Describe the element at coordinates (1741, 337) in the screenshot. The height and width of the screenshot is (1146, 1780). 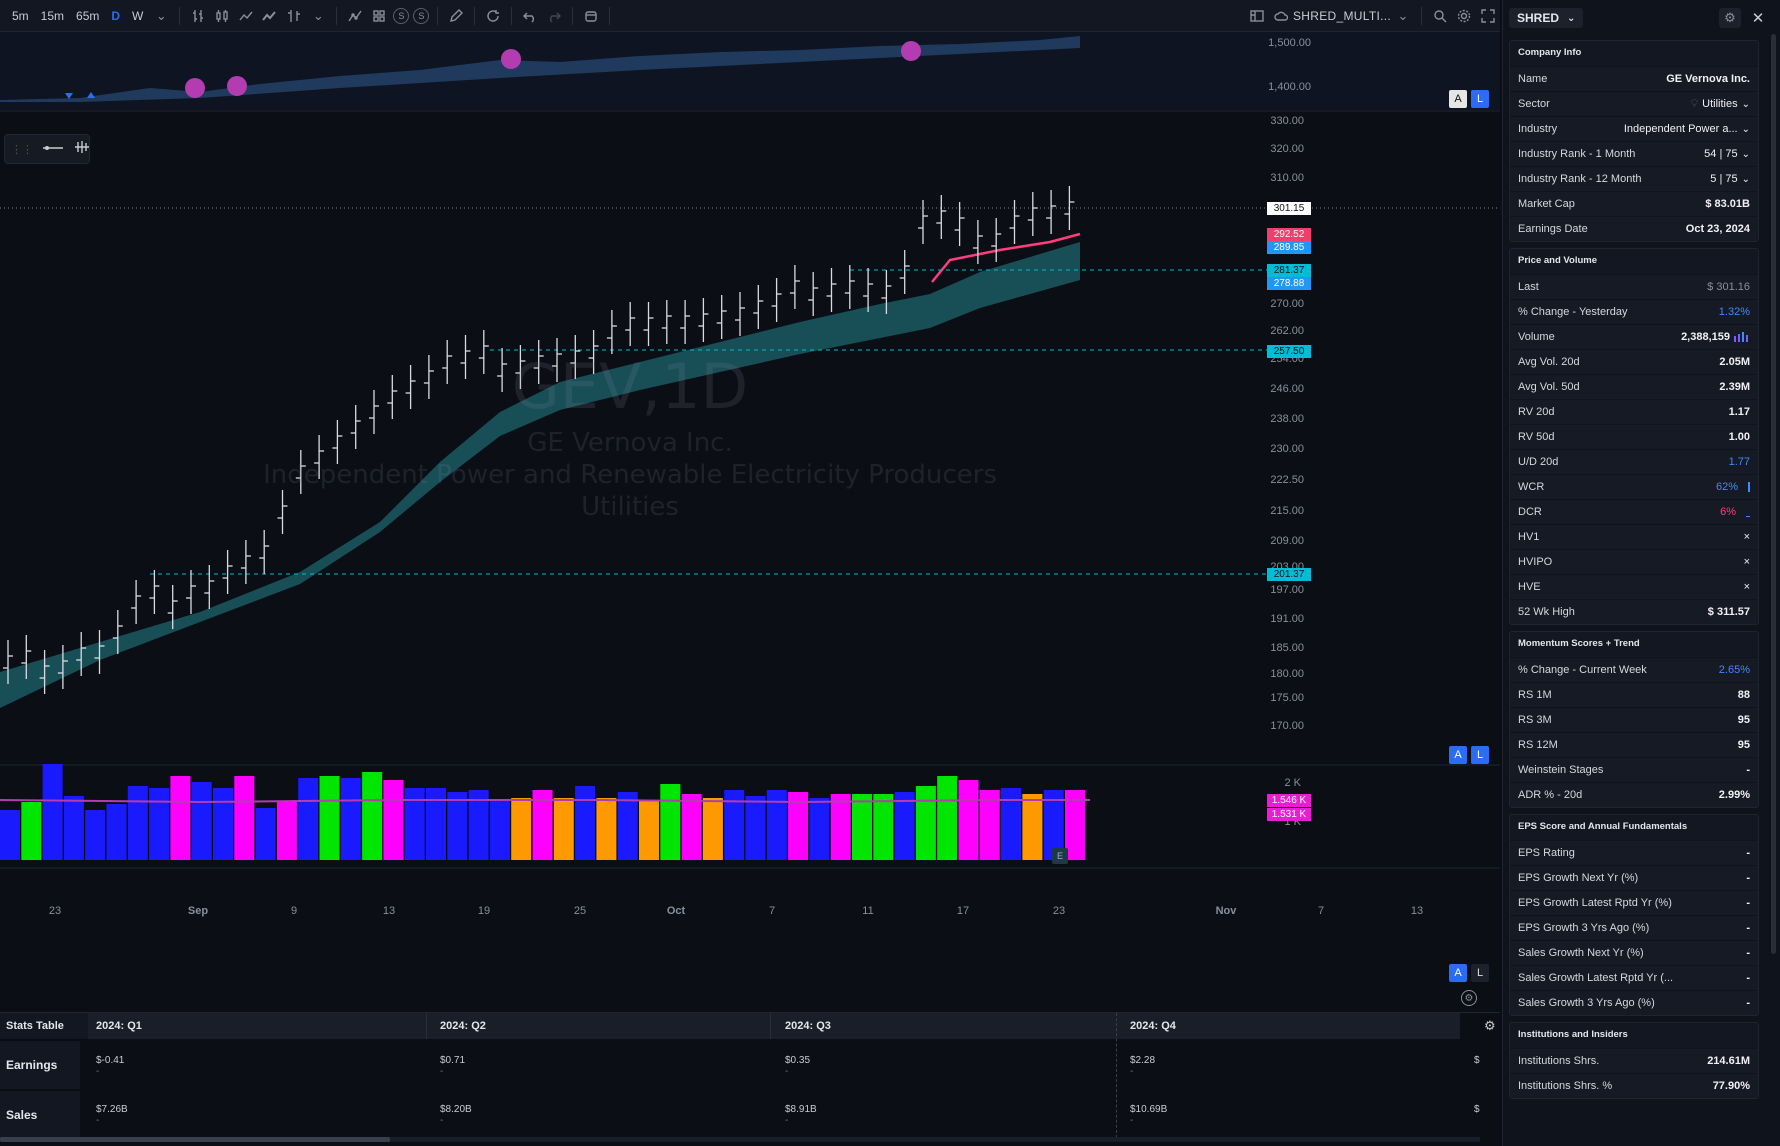
I see `volume-bars-icon` at that location.